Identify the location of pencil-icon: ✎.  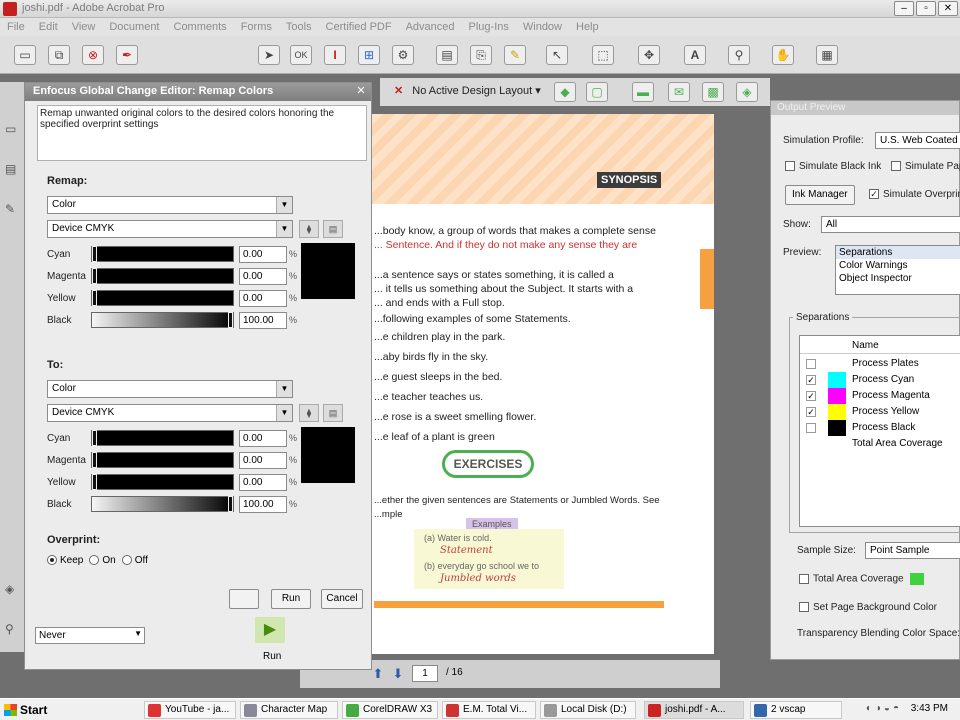
(515, 55).